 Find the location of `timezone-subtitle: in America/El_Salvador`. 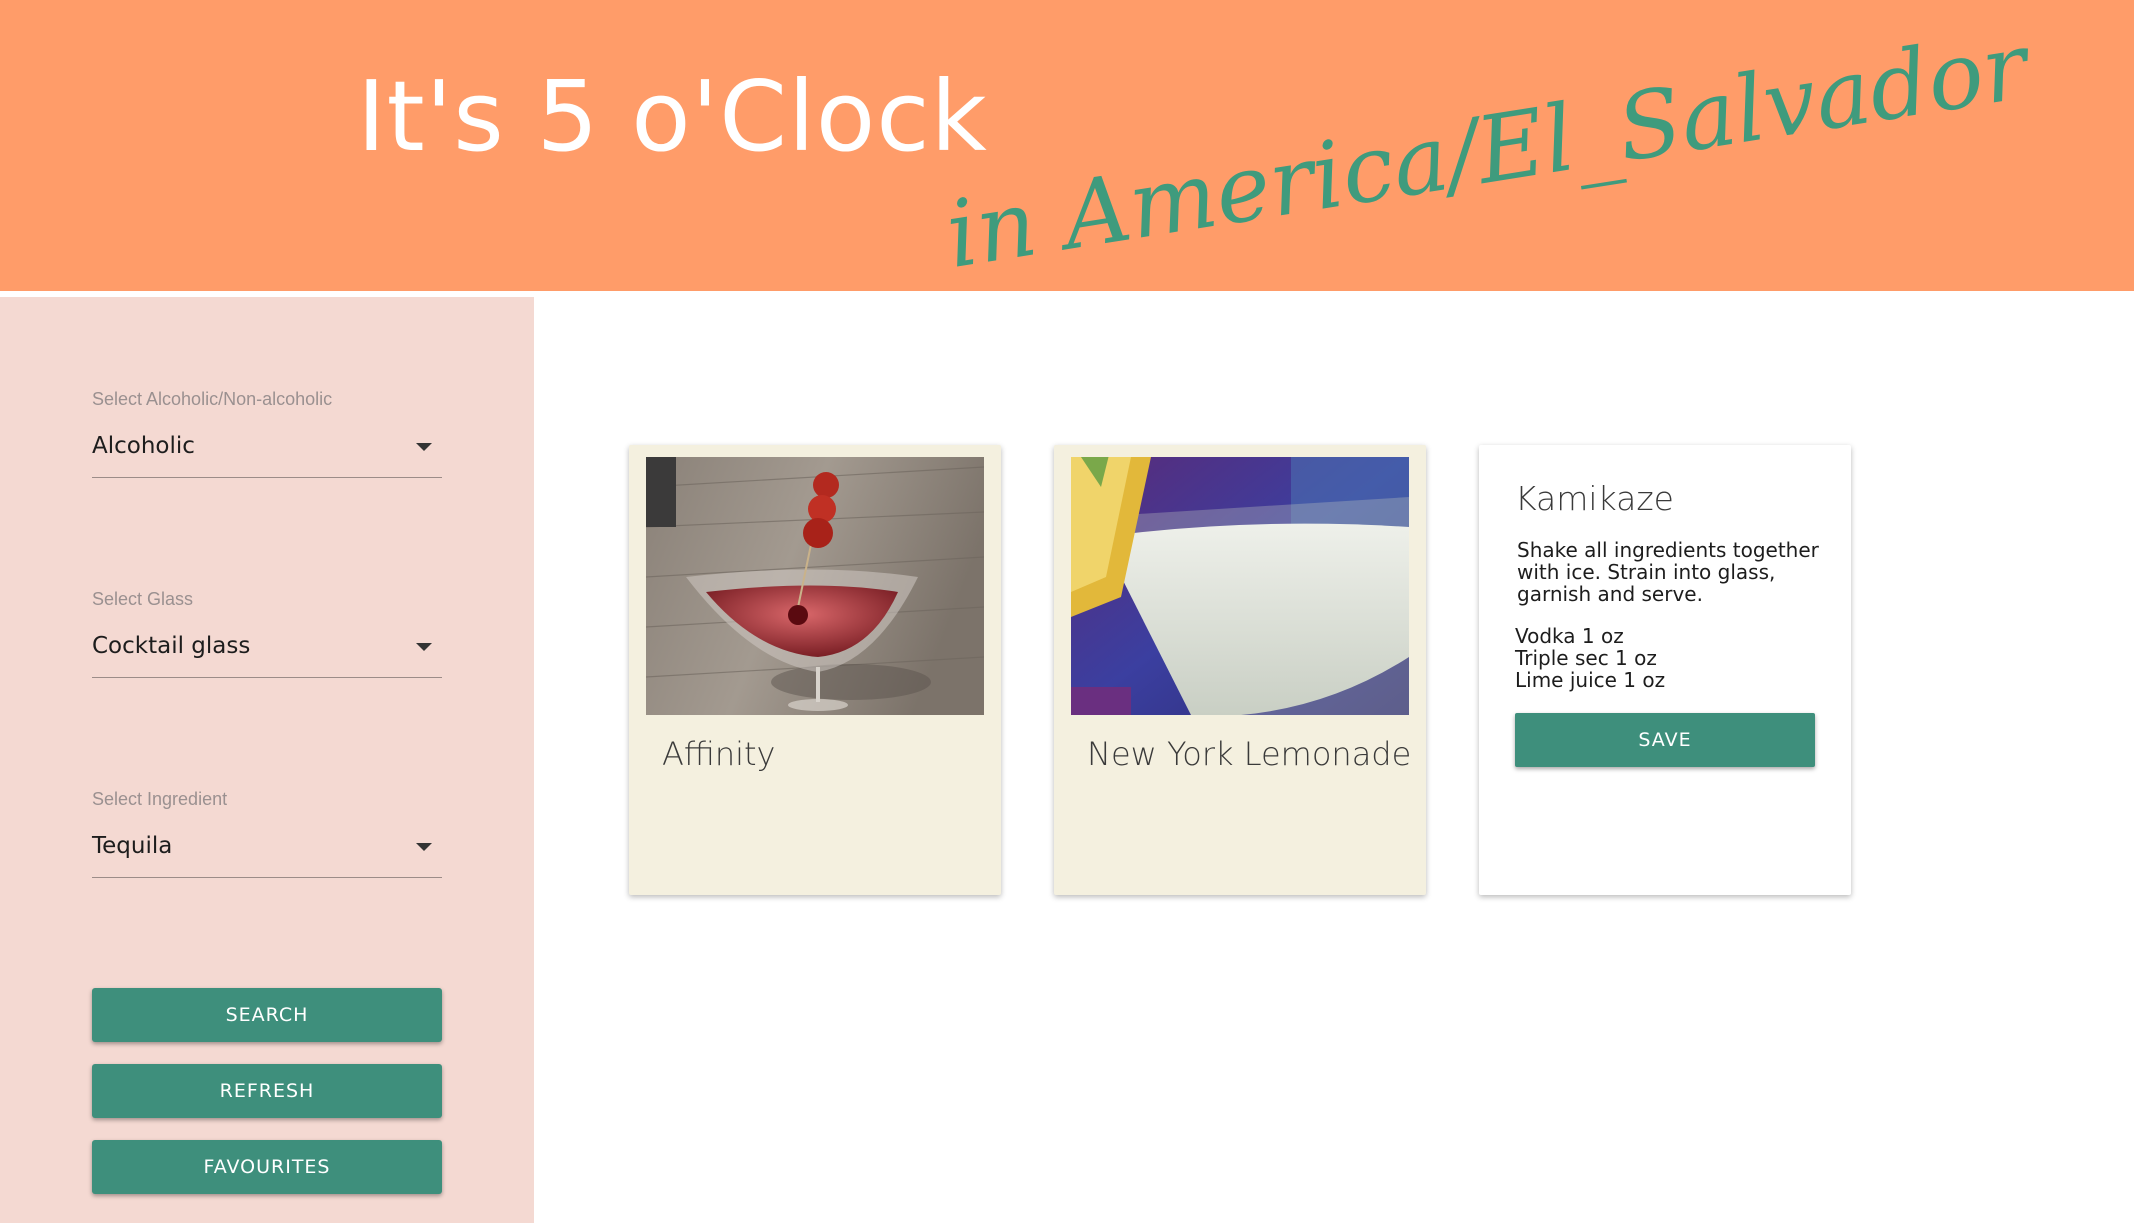

timezone-subtitle: in America/El_Salvador is located at coordinates (1487, 150).